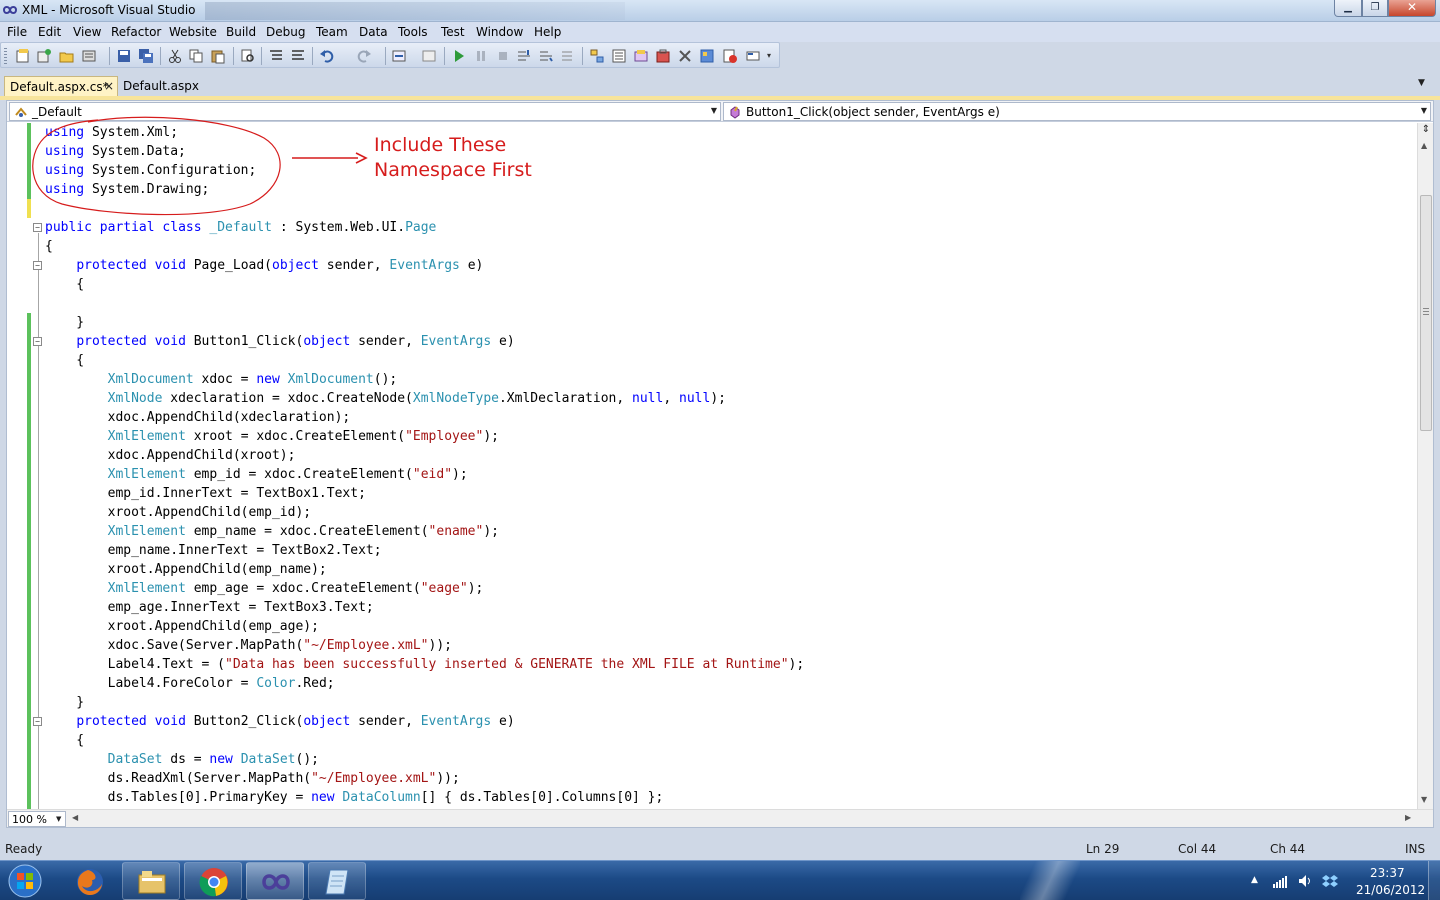 This screenshot has width=1440, height=900. What do you see at coordinates (499, 32) in the screenshot?
I see `menu-window: Window` at bounding box center [499, 32].